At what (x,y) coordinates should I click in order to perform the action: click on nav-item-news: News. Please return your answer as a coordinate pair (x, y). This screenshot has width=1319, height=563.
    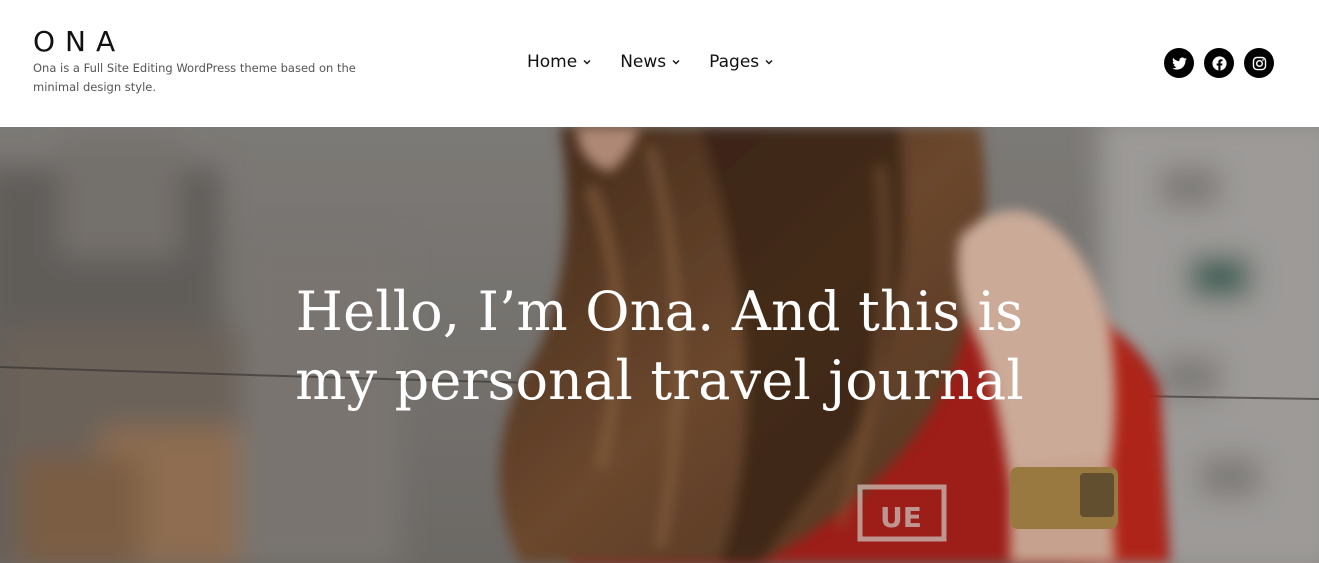
    Looking at the image, I should click on (650, 62).